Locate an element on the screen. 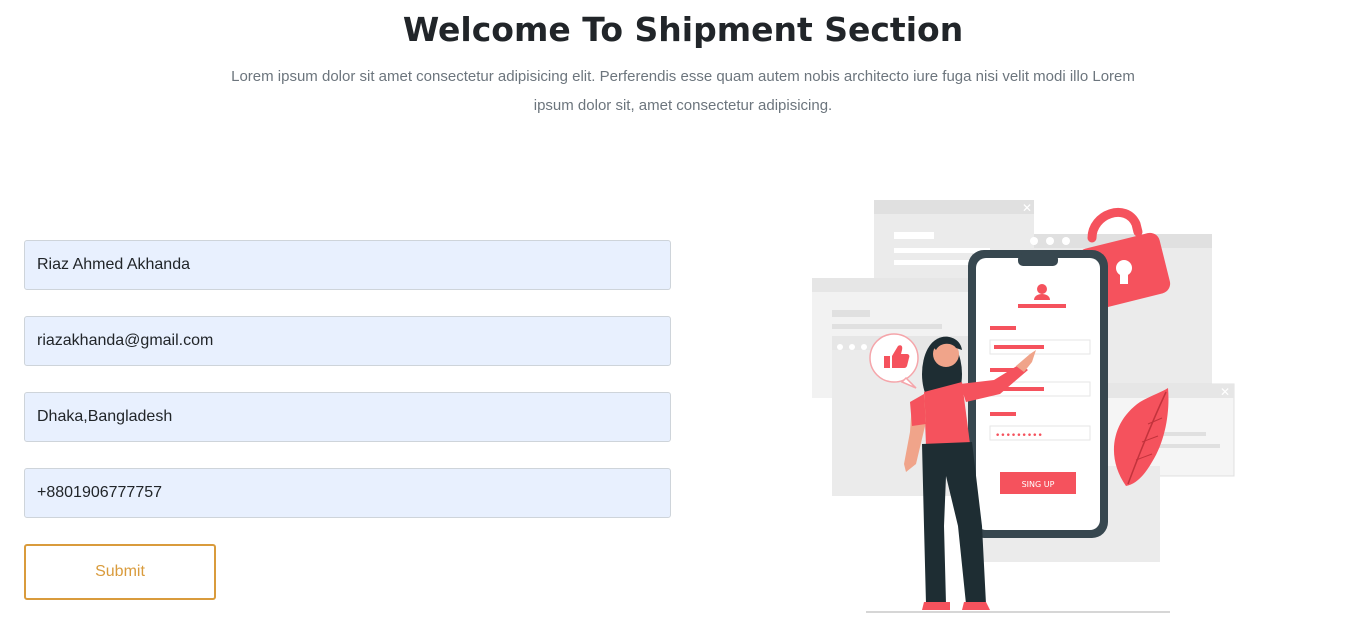 The height and width of the screenshot is (625, 1366). submit-button: Submit is located at coordinates (120, 572).